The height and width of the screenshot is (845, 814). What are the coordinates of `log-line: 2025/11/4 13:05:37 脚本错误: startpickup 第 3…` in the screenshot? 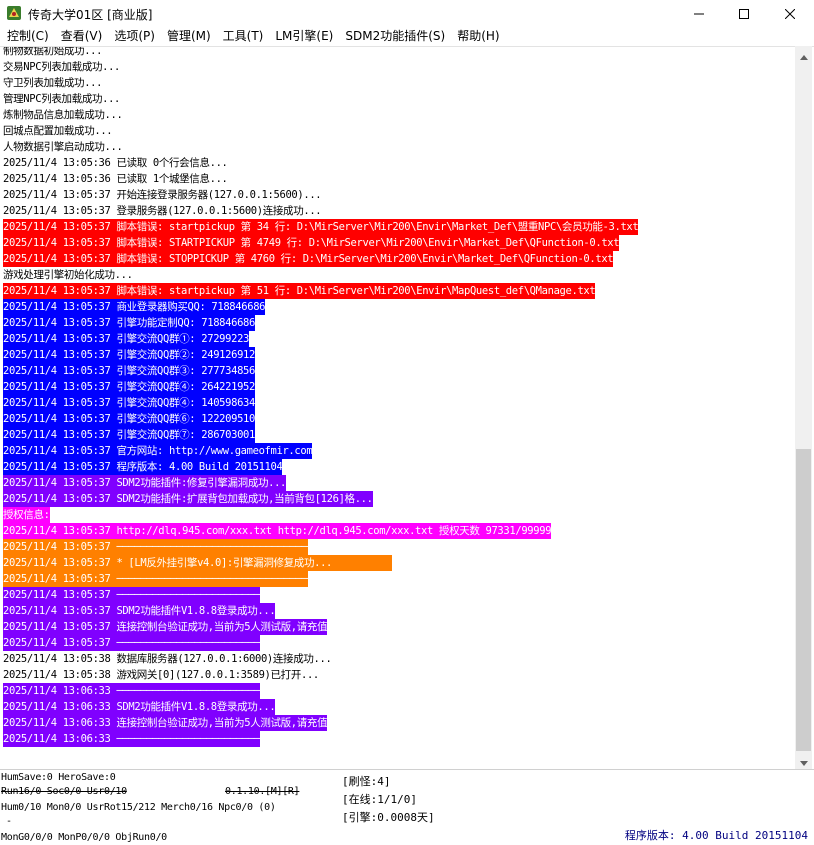 It's located at (398, 227).